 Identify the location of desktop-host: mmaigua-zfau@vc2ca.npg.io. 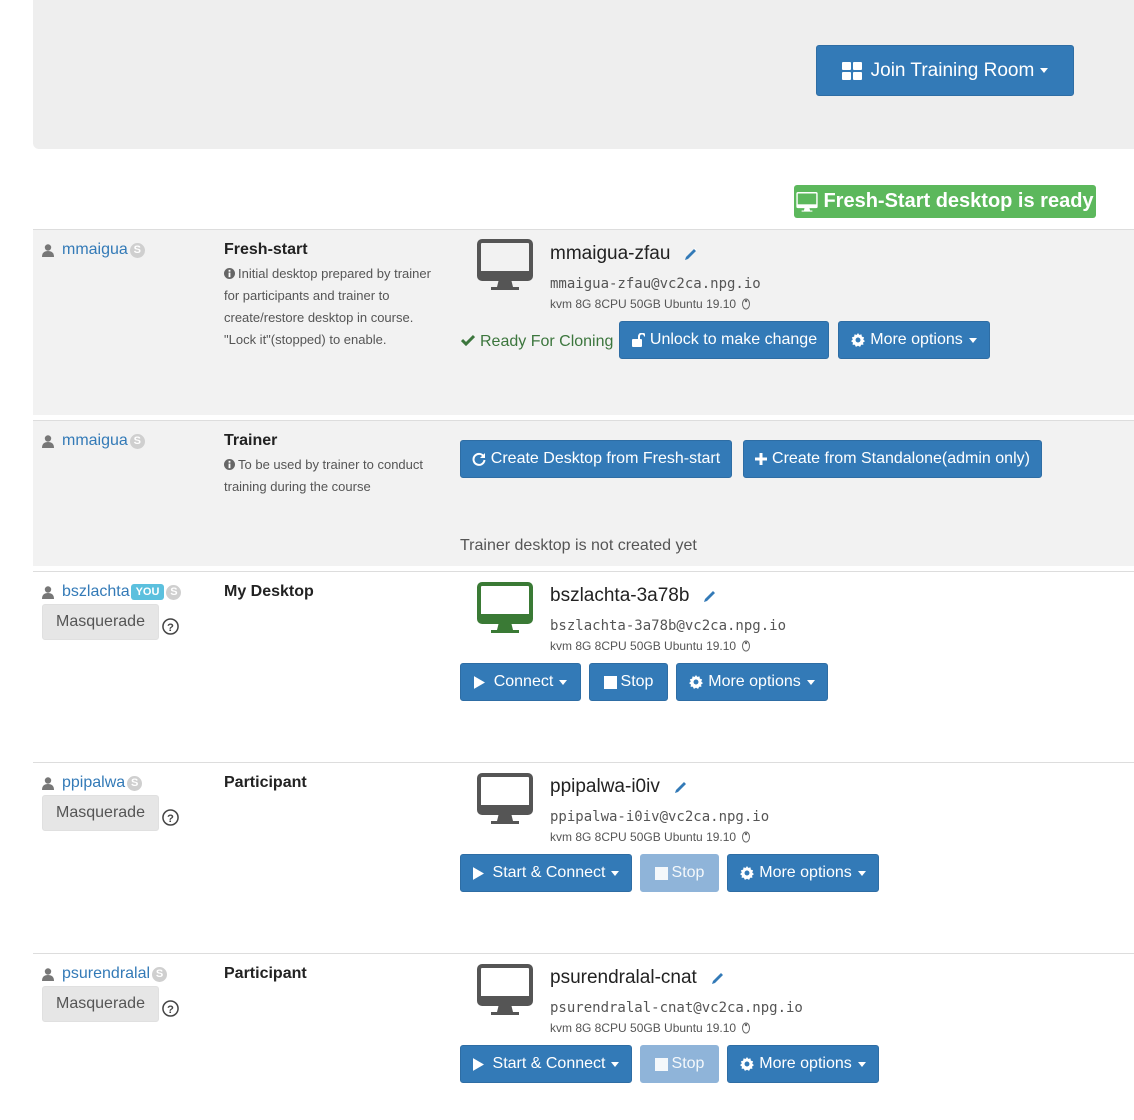
(655, 284).